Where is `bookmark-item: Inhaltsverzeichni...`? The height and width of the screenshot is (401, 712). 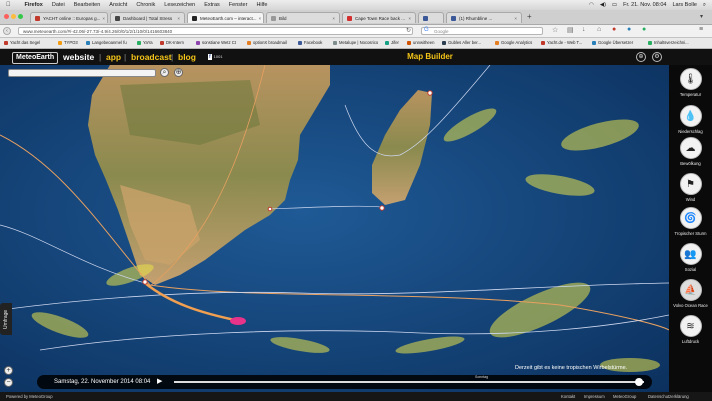
bookmark-item: Inhaltsverzeichni... is located at coordinates (668, 42).